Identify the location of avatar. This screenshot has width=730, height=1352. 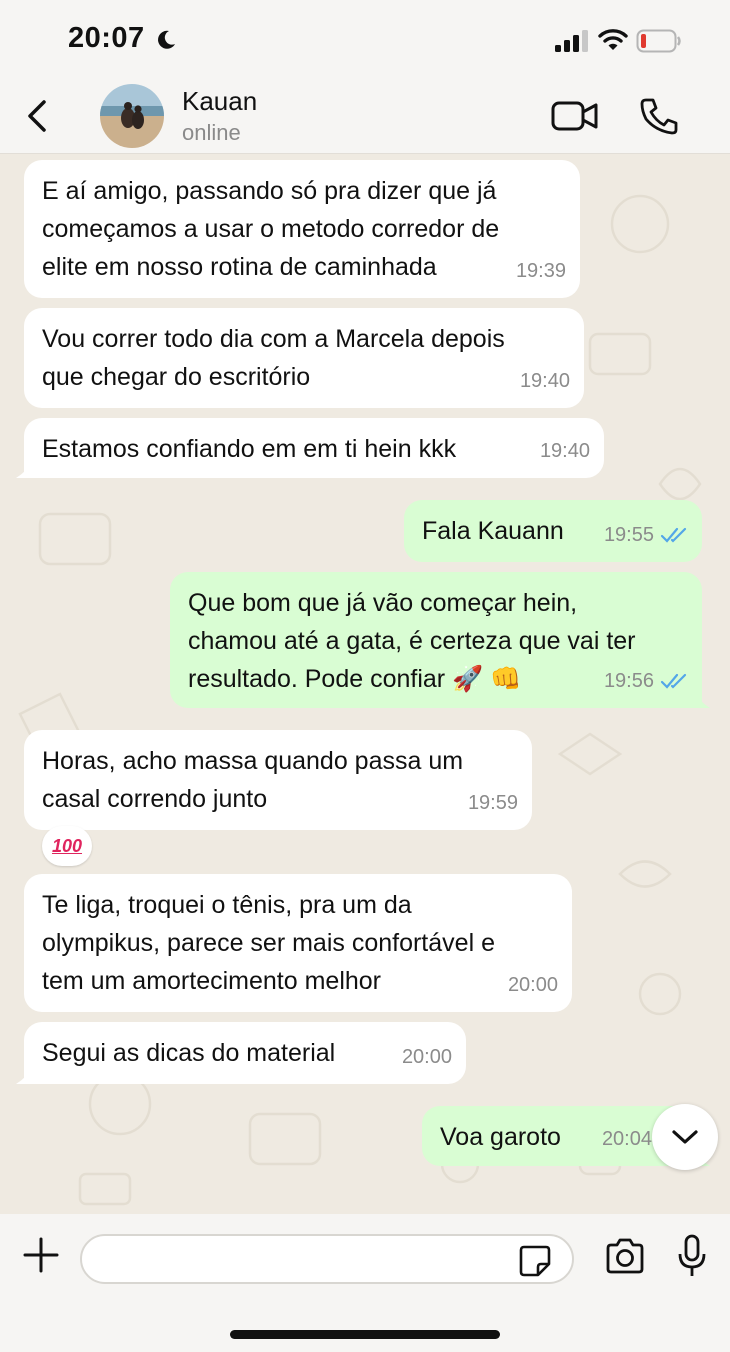
(132, 116).